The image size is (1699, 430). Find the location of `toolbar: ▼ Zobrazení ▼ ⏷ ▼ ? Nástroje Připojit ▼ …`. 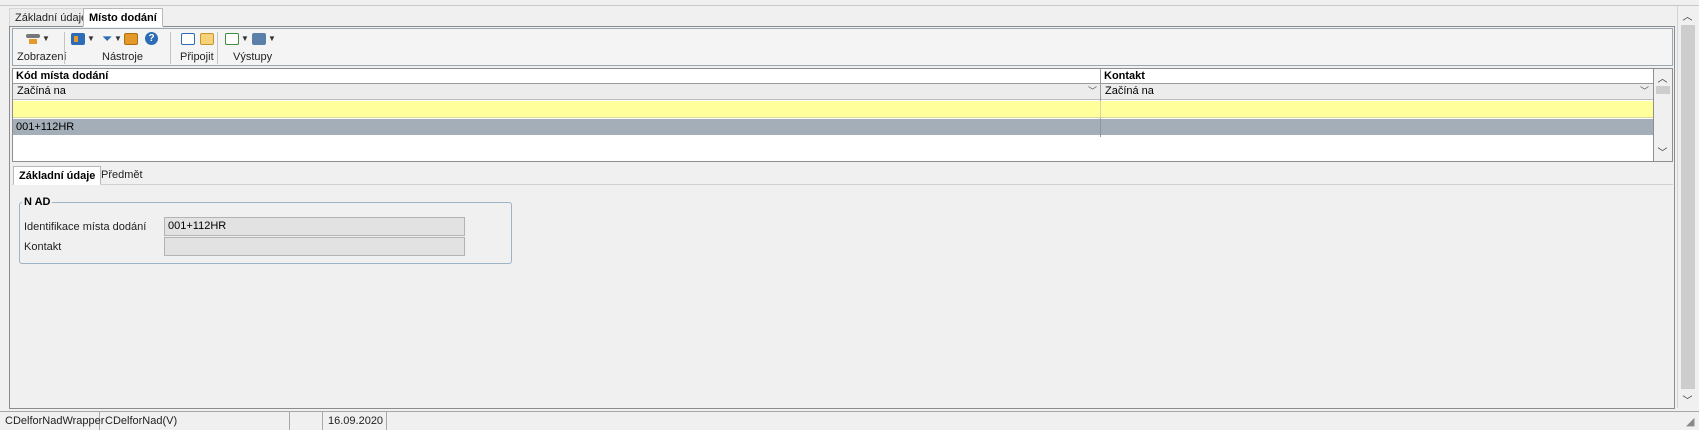

toolbar: ▼ Zobrazení ▼ ⏷ ▼ ? Nástroje Připojit ▼ … is located at coordinates (842, 47).